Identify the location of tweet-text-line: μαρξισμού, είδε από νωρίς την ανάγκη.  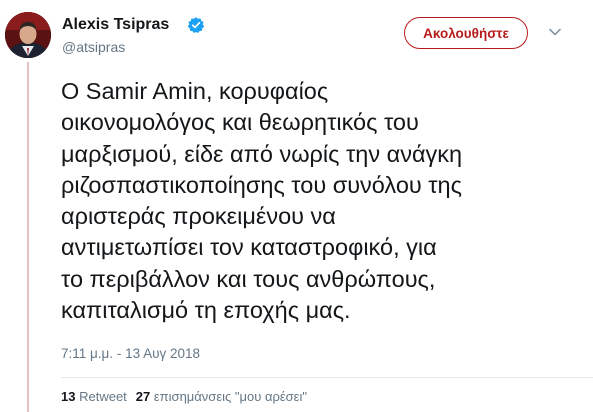
(262, 153).